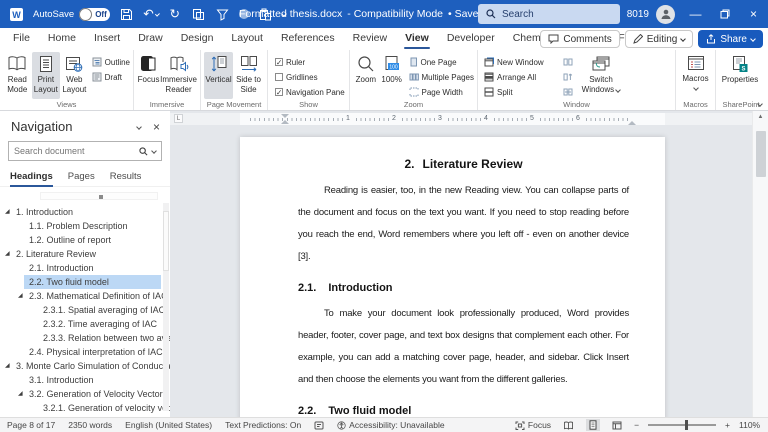 Image resolution: width=768 pixels, height=432 pixels. Describe the element at coordinates (83, 212) in the screenshot. I see `nav-heading-item: ◢ 1. Introduction` at that location.